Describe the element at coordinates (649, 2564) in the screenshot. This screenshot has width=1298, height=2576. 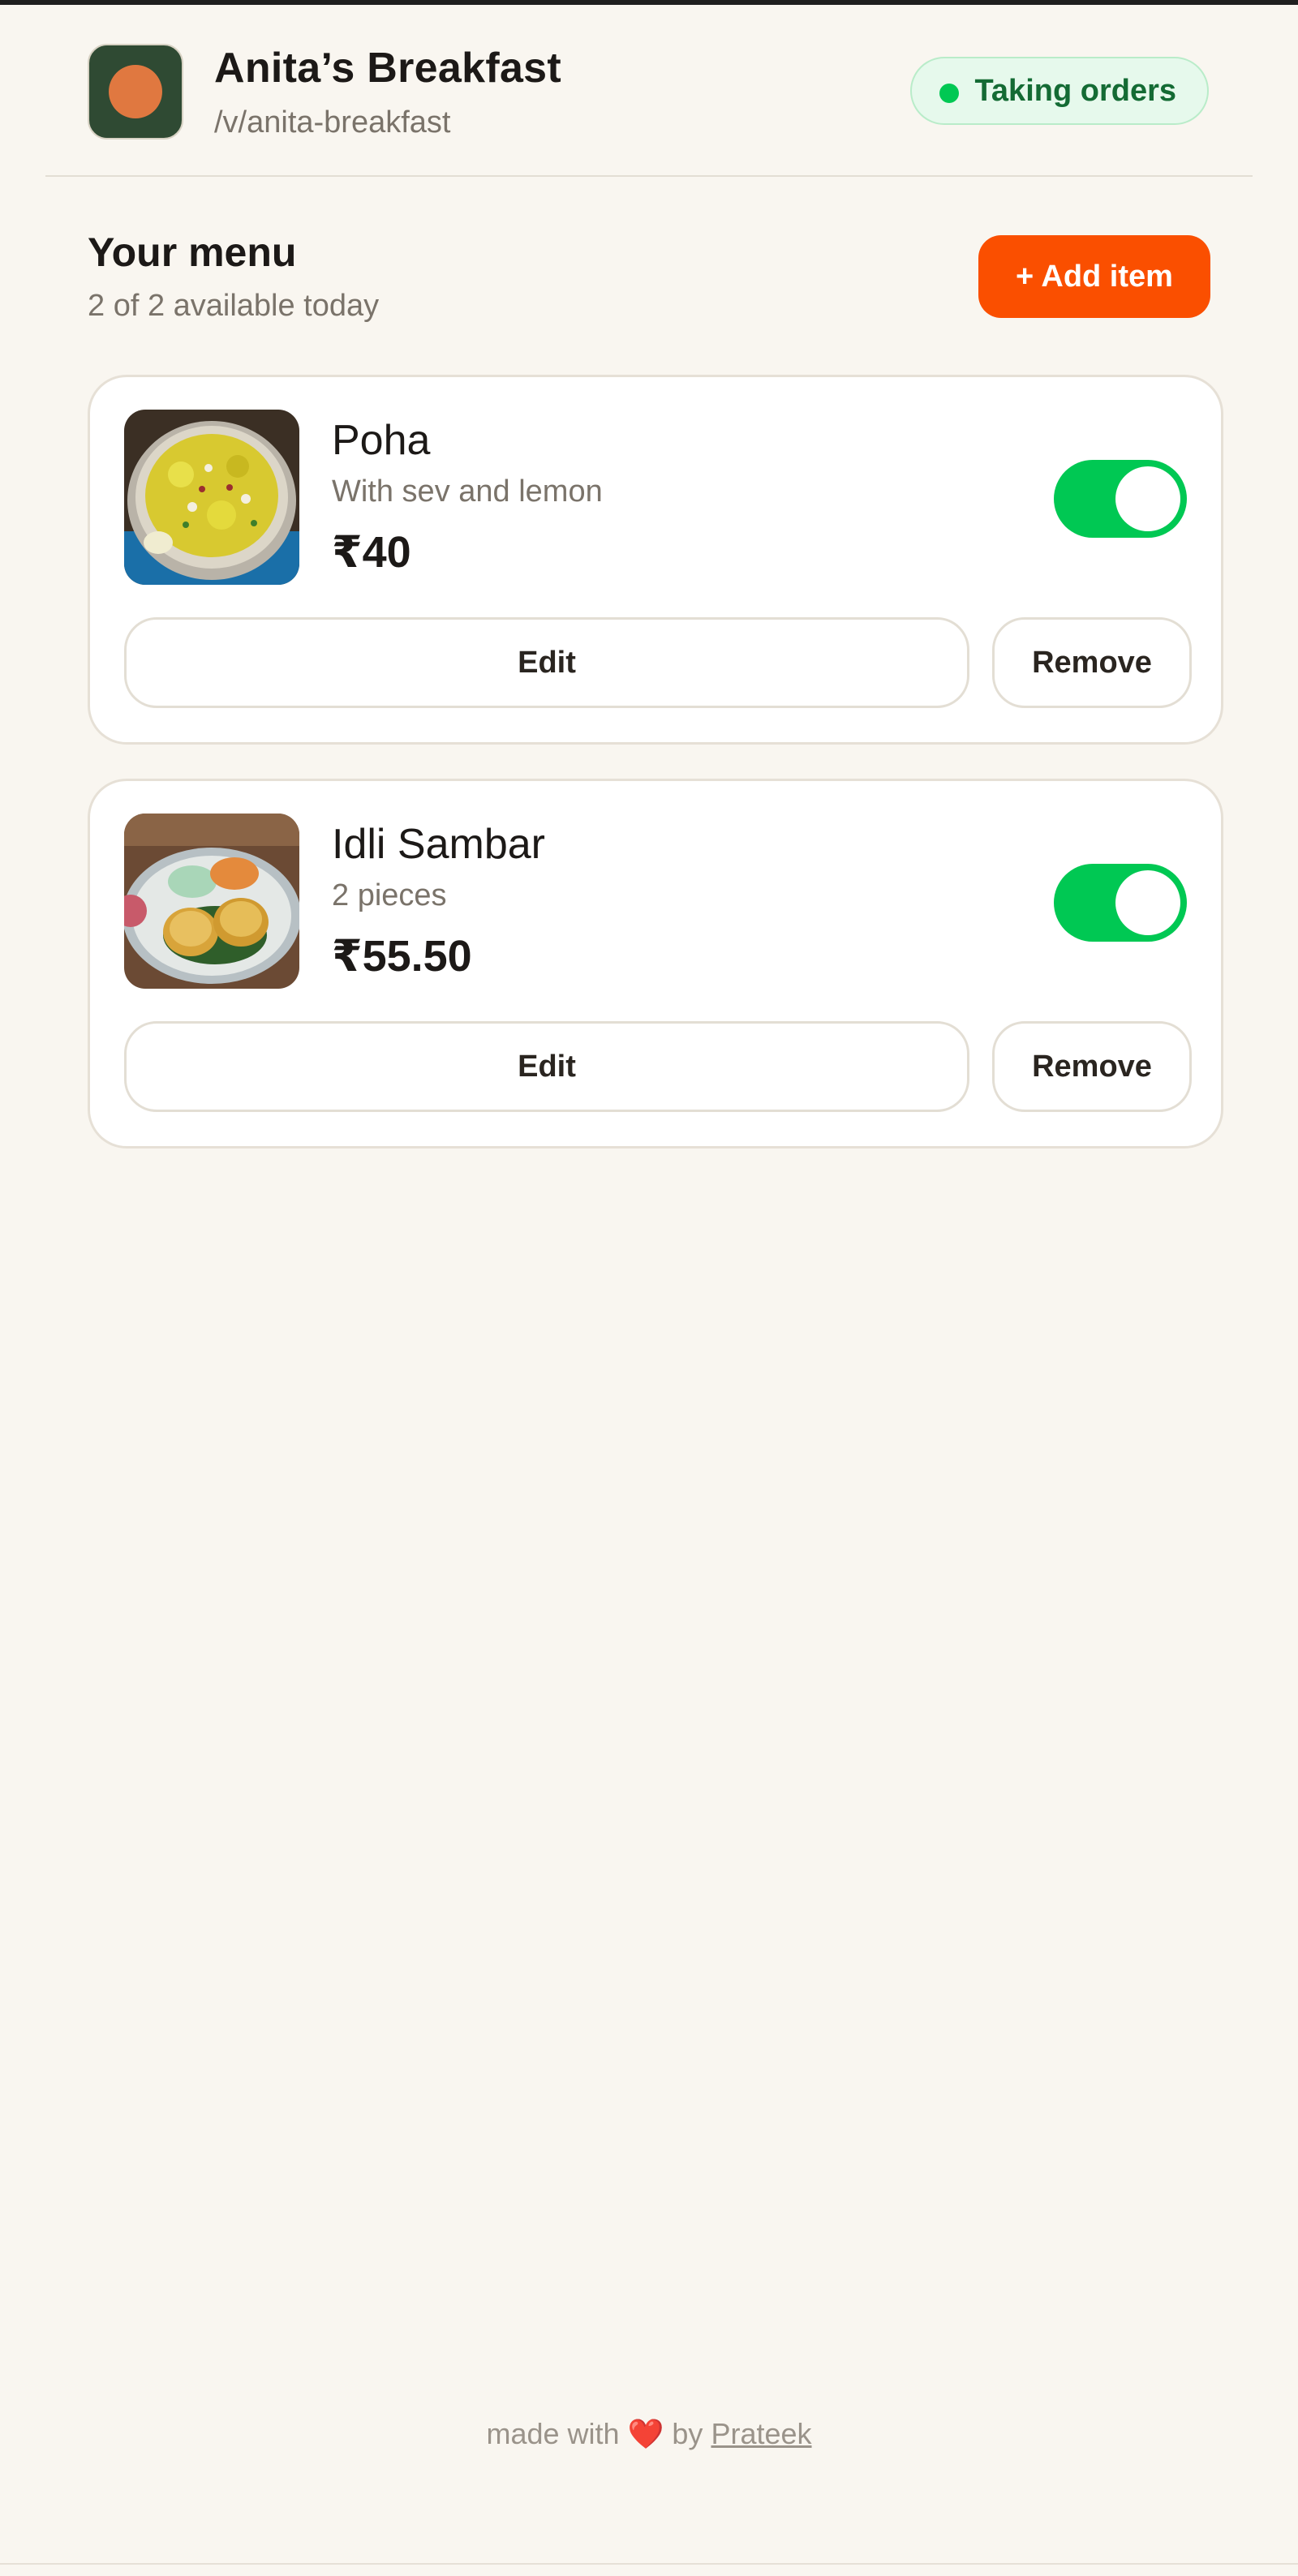
I see `bottom-divider` at that location.